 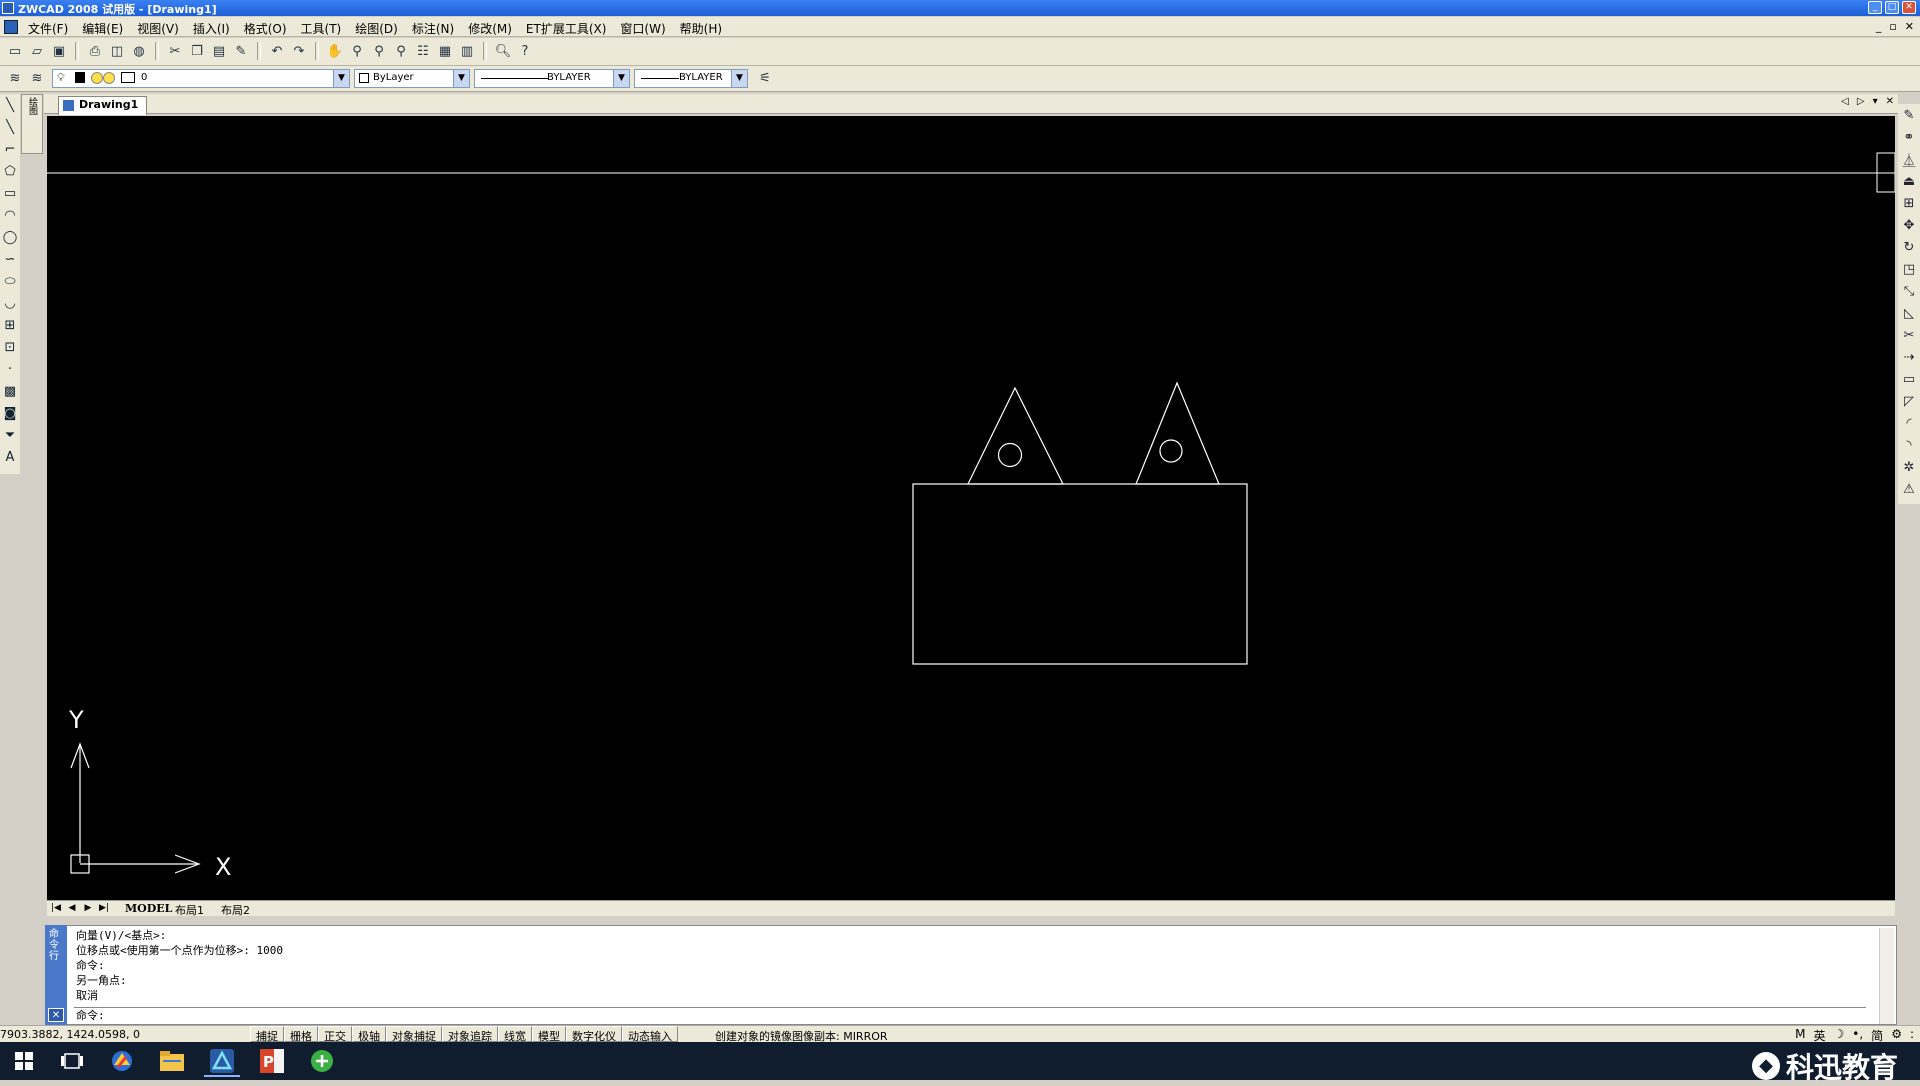 What do you see at coordinates (32, 124) in the screenshot?
I see `toolbar-grip: 绘图` at bounding box center [32, 124].